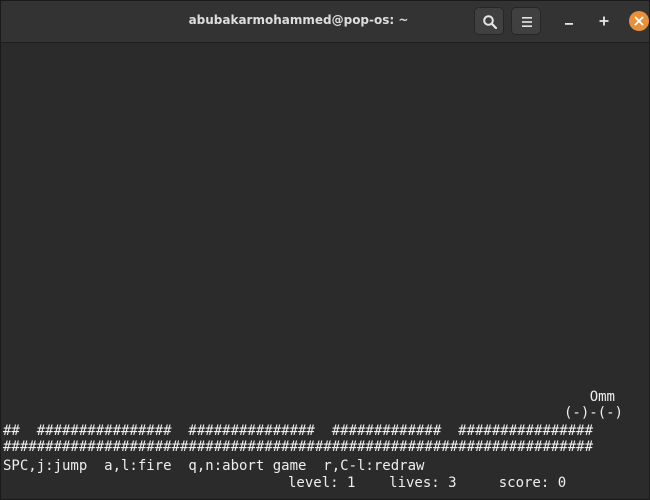  Describe the element at coordinates (593, 413) in the screenshot. I see `player-body: (-)-(-)` at that location.